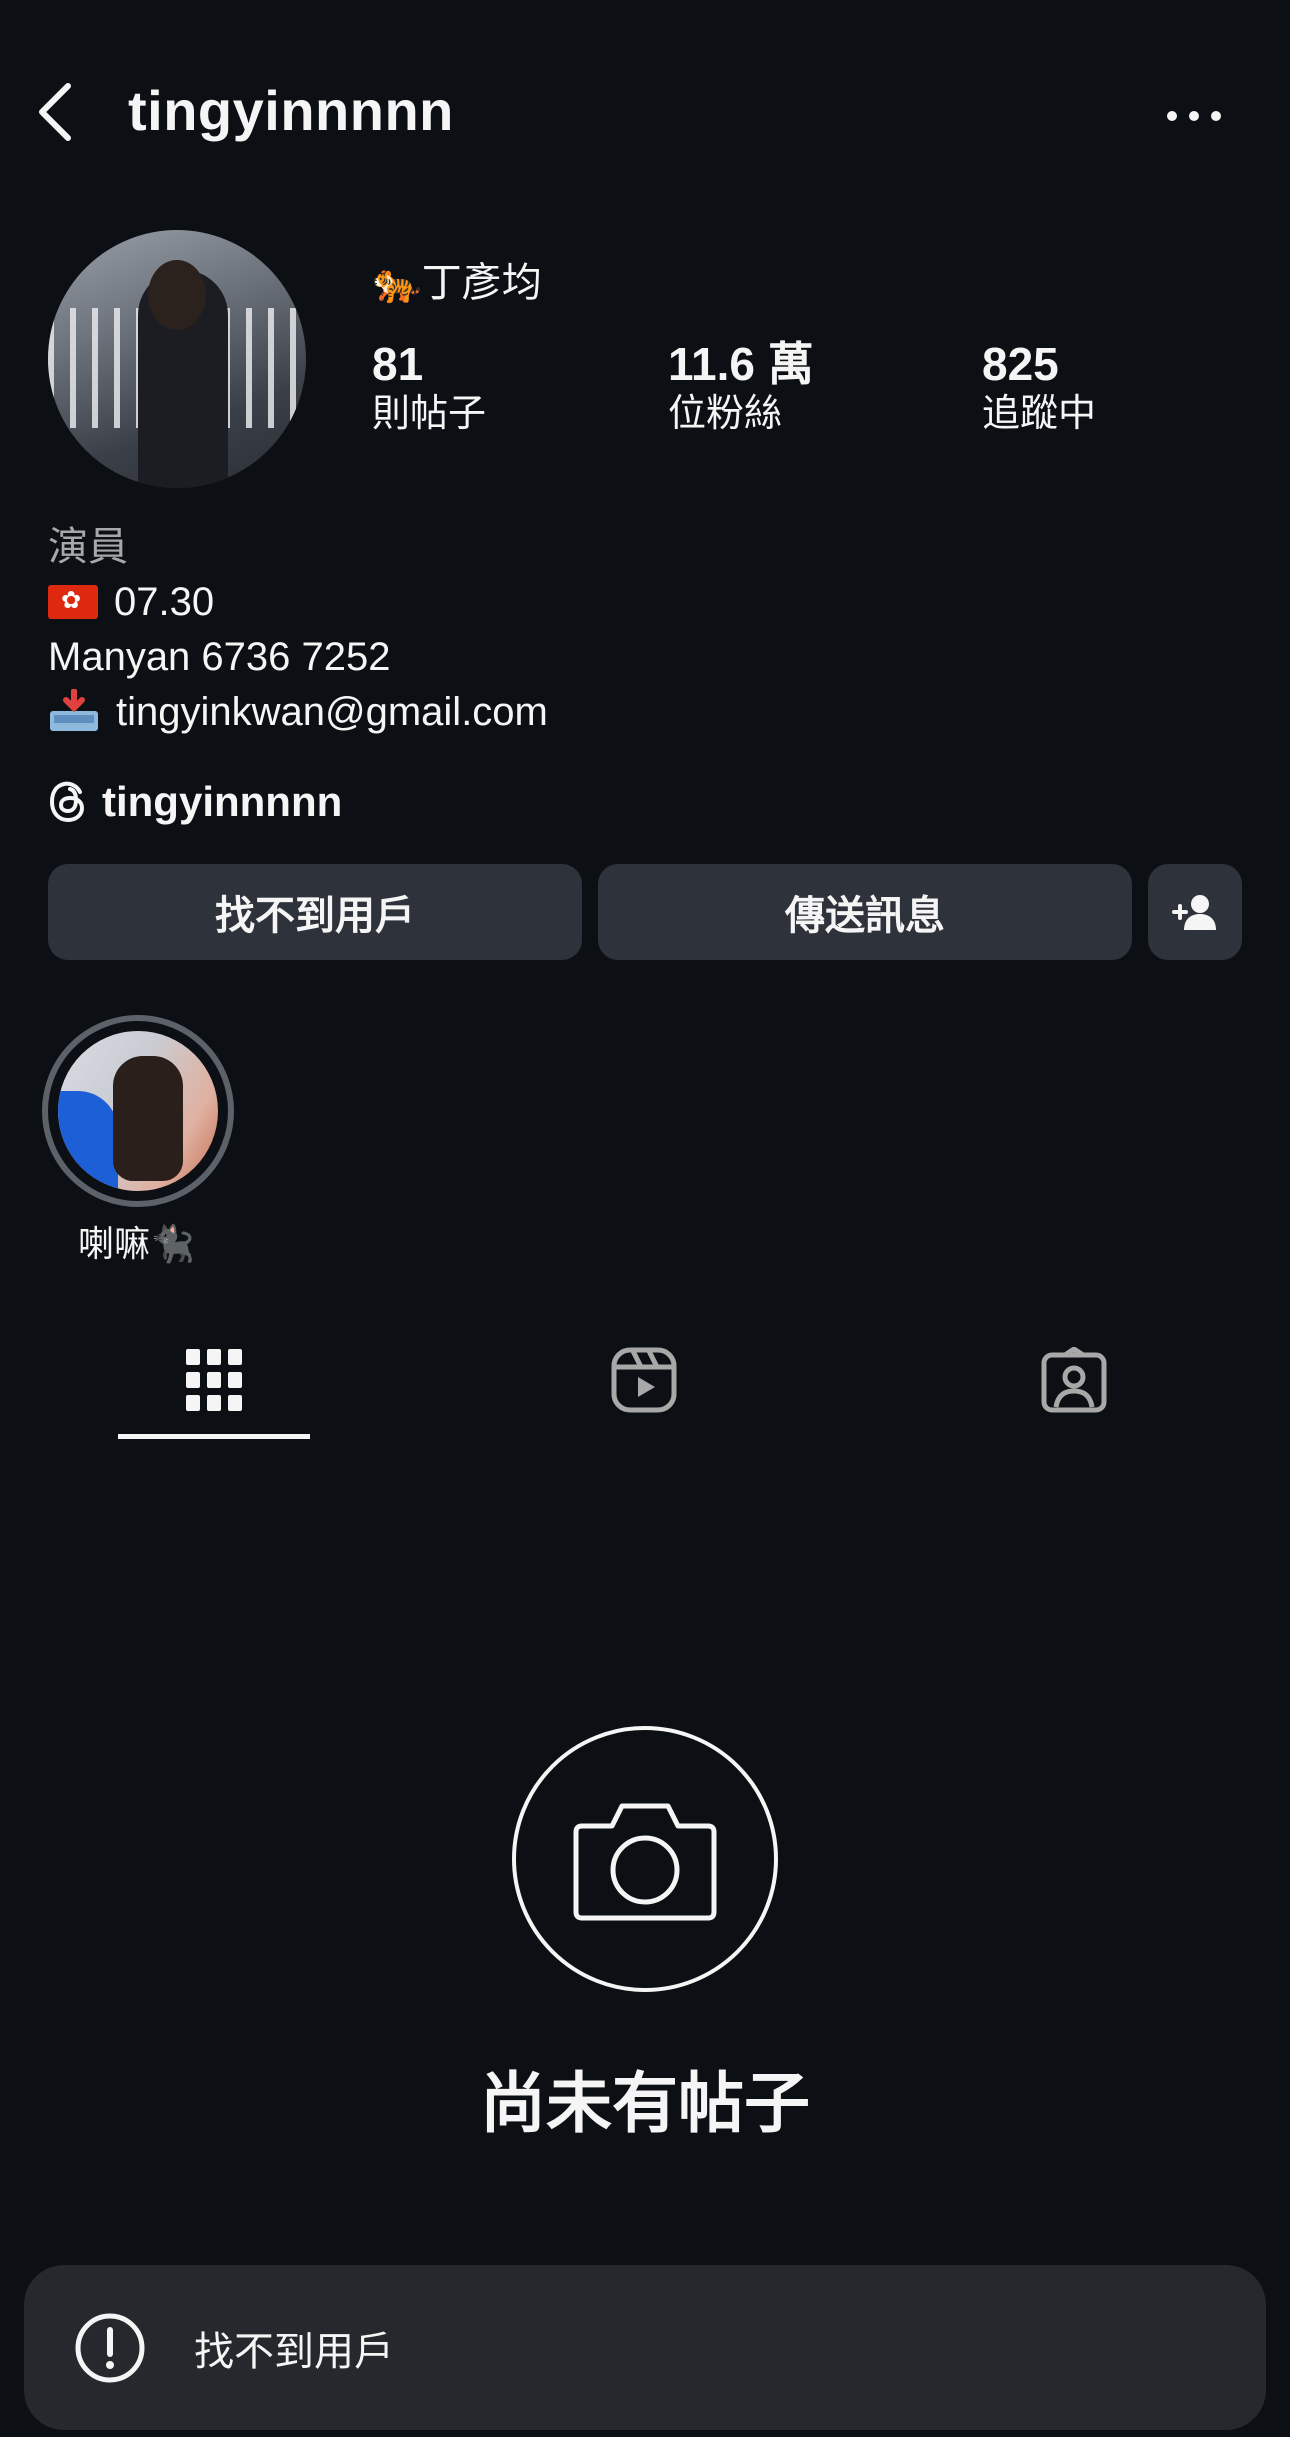  I want to click on threads-icon, so click(68, 802).